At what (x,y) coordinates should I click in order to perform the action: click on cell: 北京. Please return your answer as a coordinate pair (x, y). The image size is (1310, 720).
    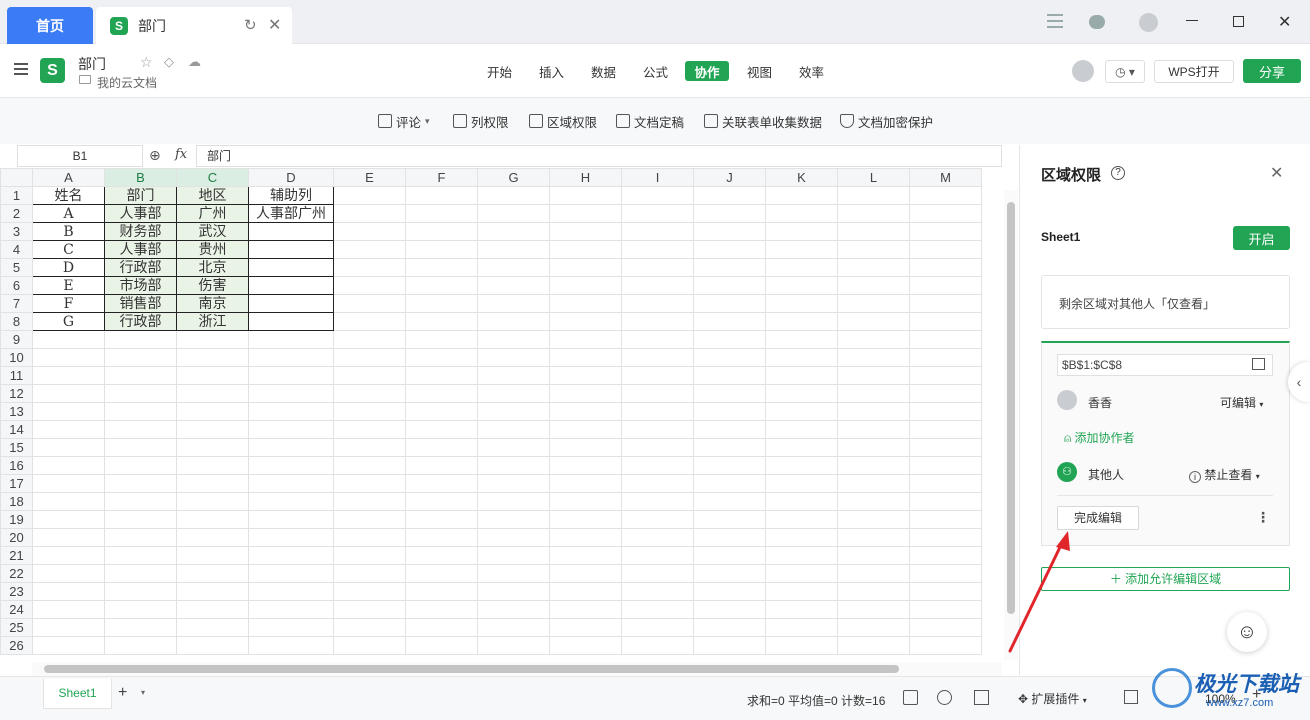
    Looking at the image, I should click on (212, 267).